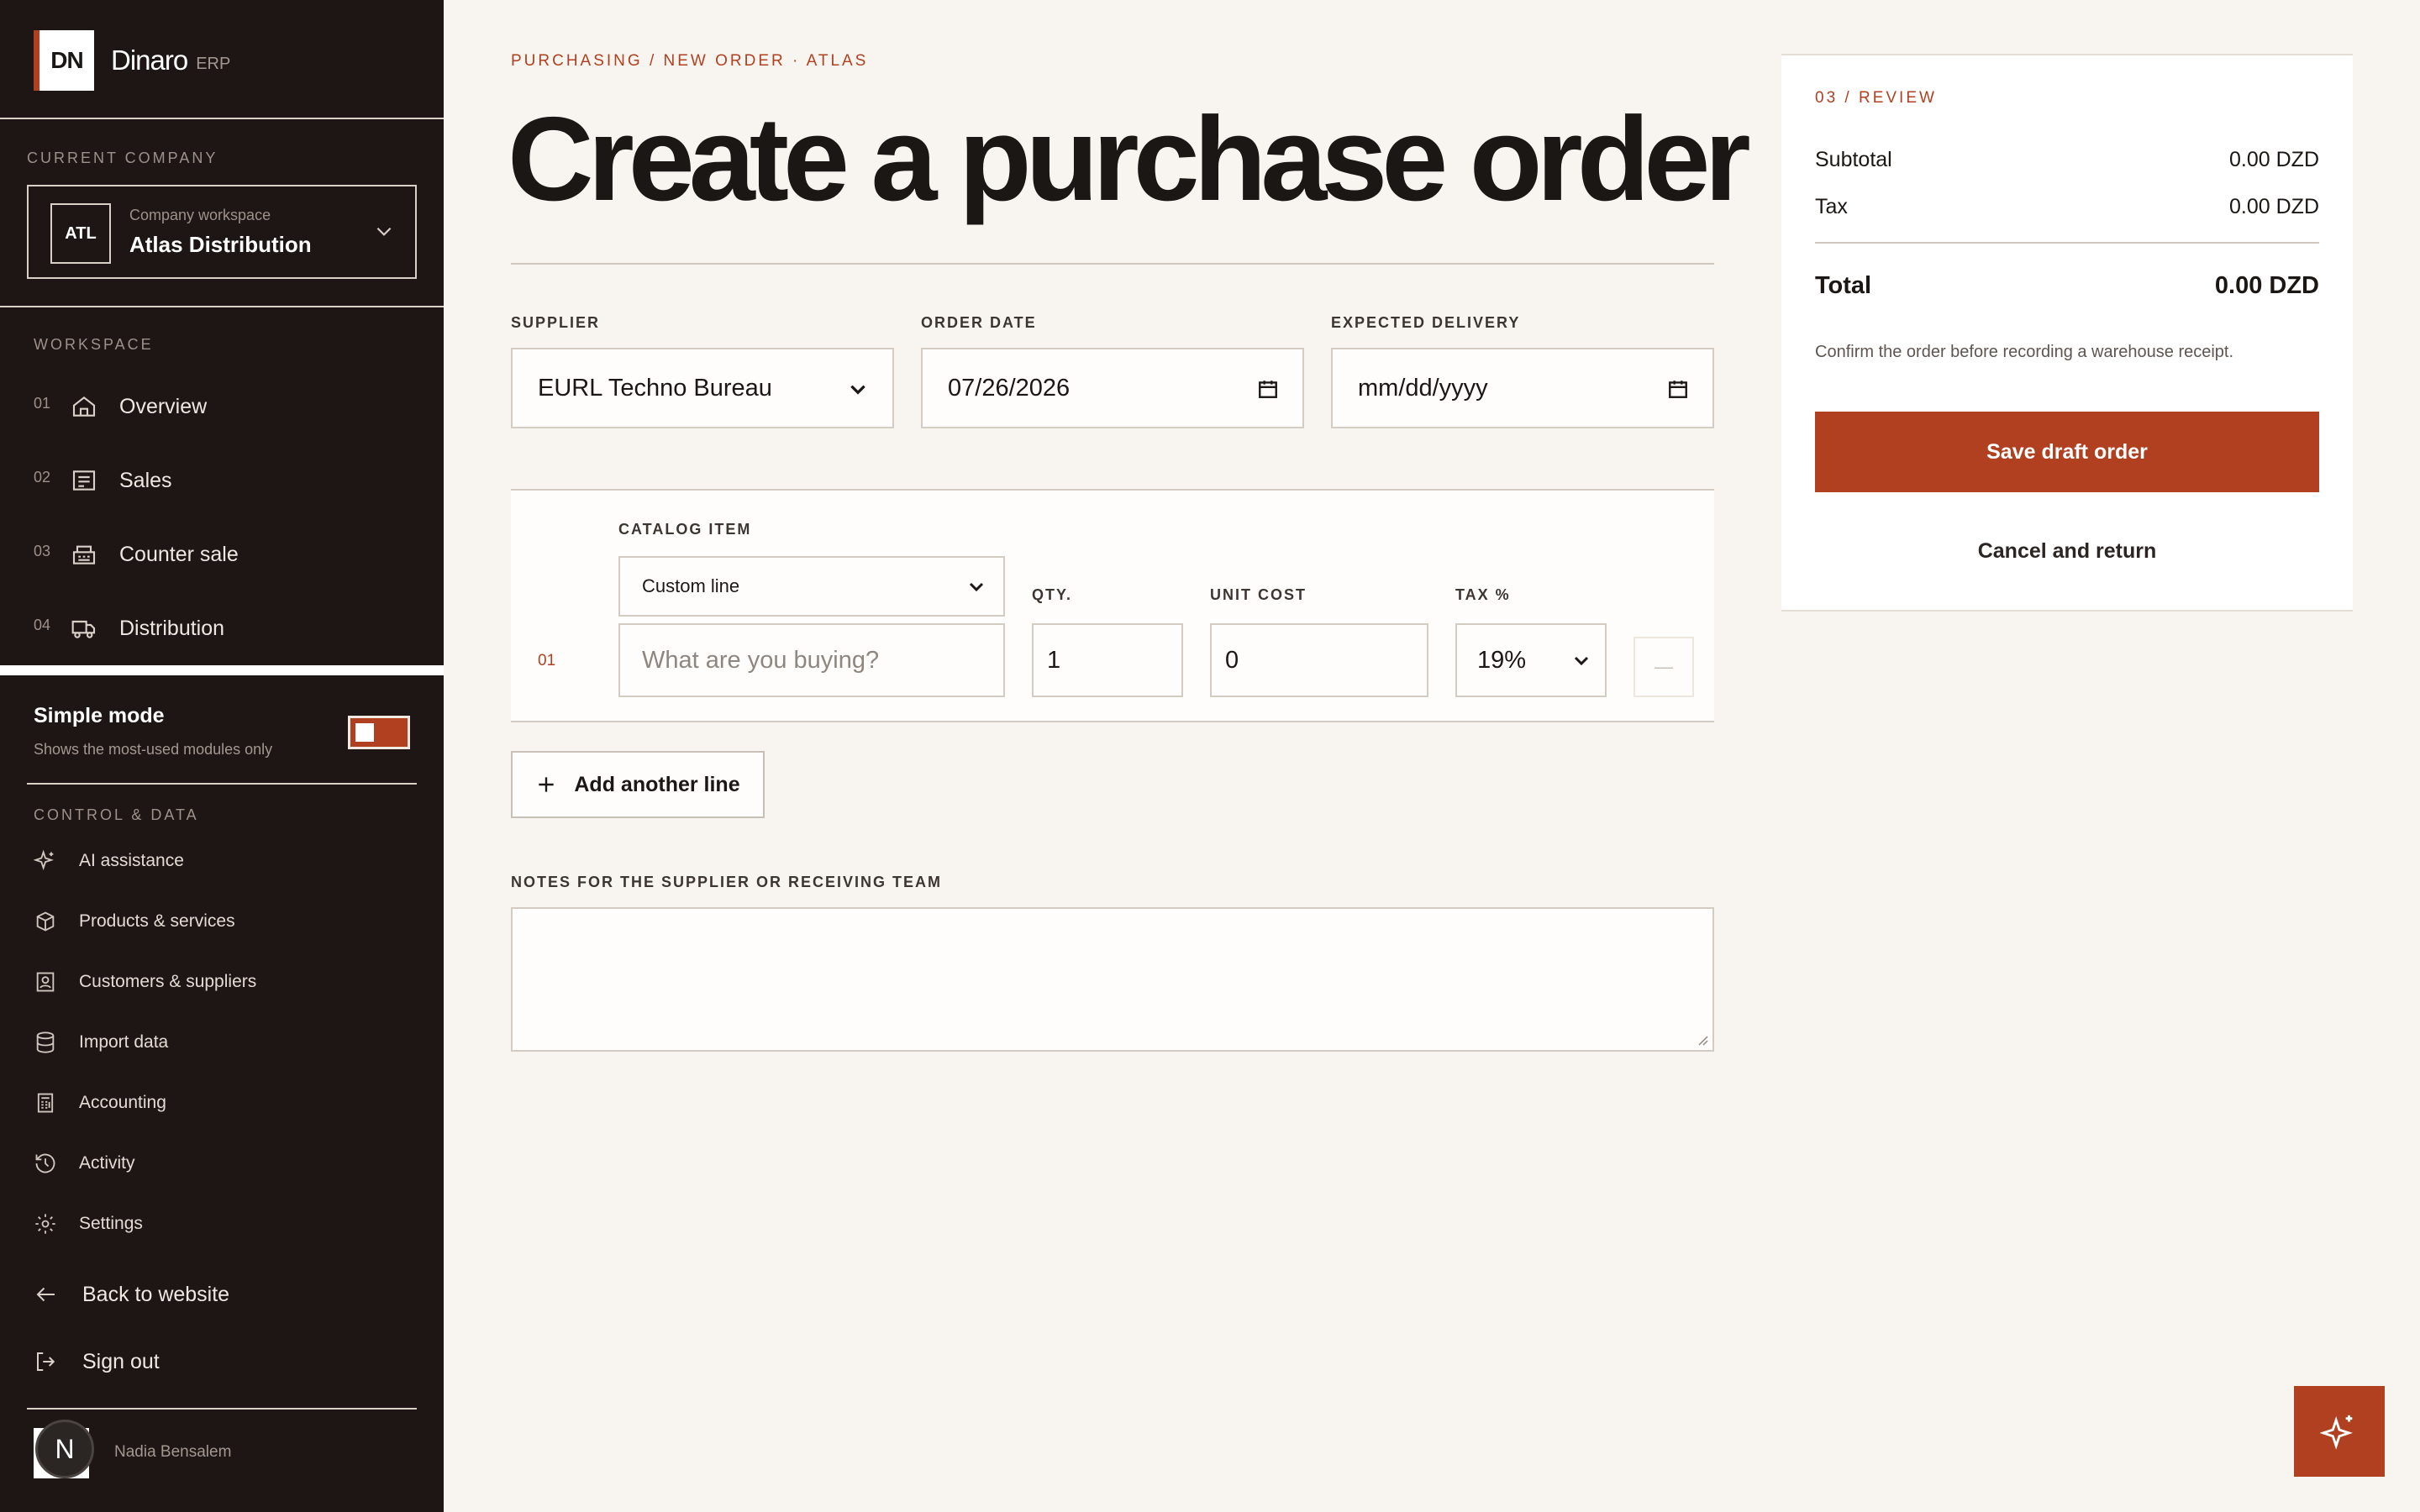 The width and height of the screenshot is (2420, 1512). What do you see at coordinates (64, 1449) in the screenshot?
I see `avatar: N` at bounding box center [64, 1449].